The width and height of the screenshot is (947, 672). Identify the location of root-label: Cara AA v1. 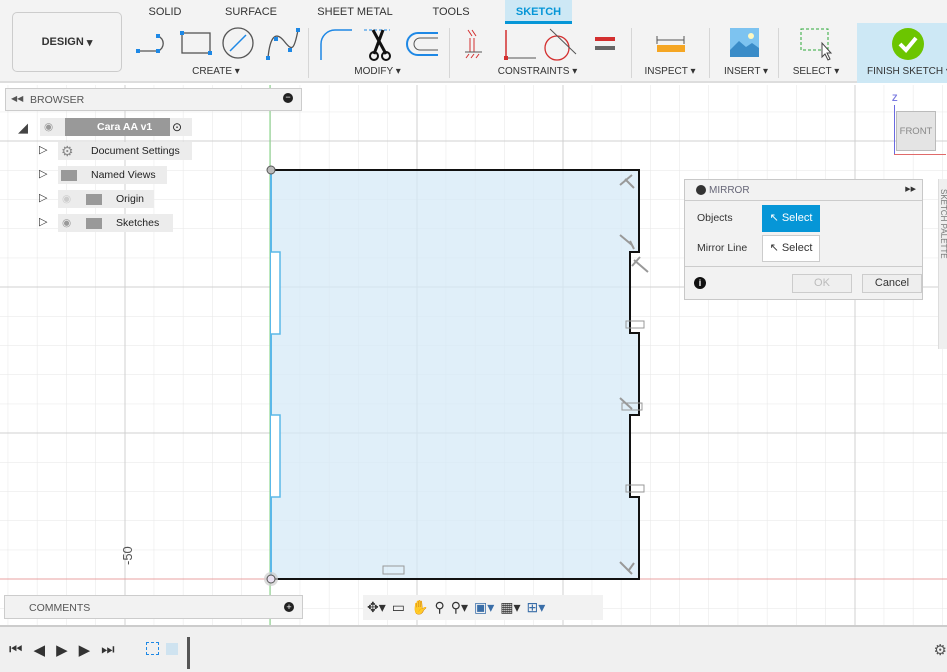
(117, 127).